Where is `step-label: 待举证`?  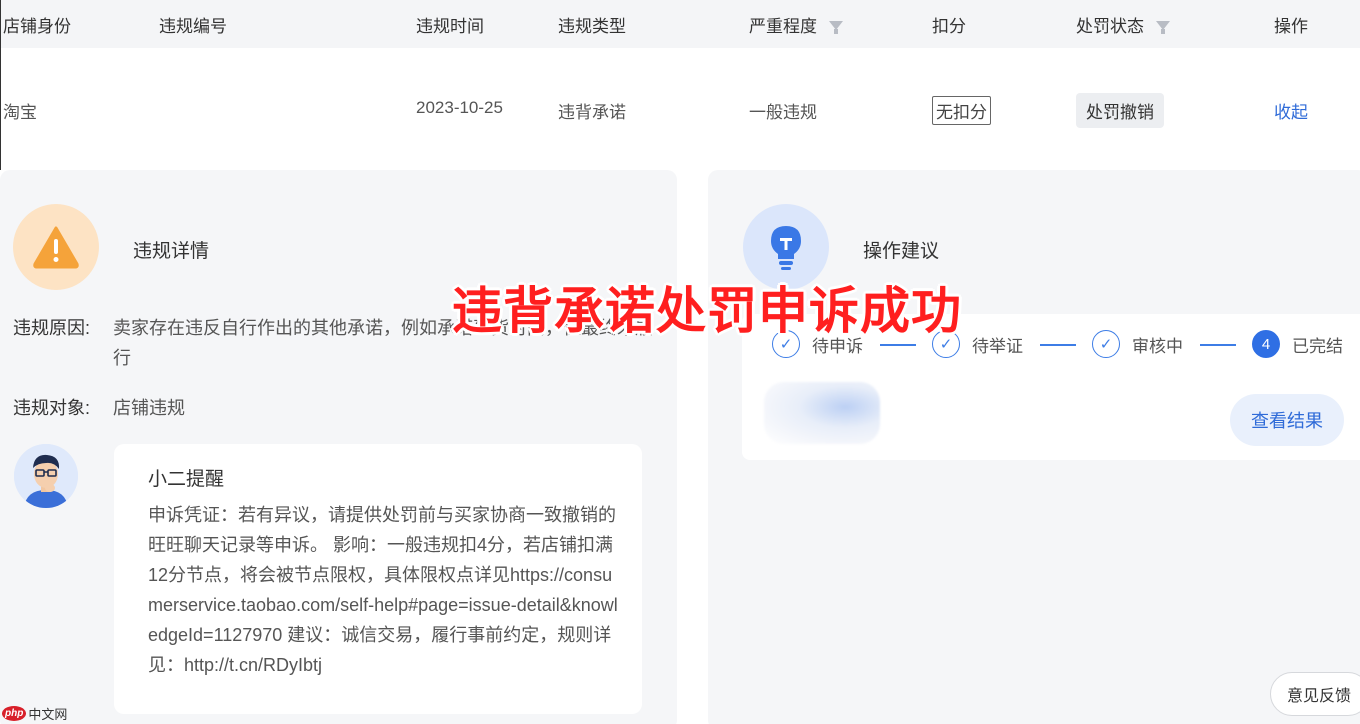 step-label: 待举证 is located at coordinates (997, 346).